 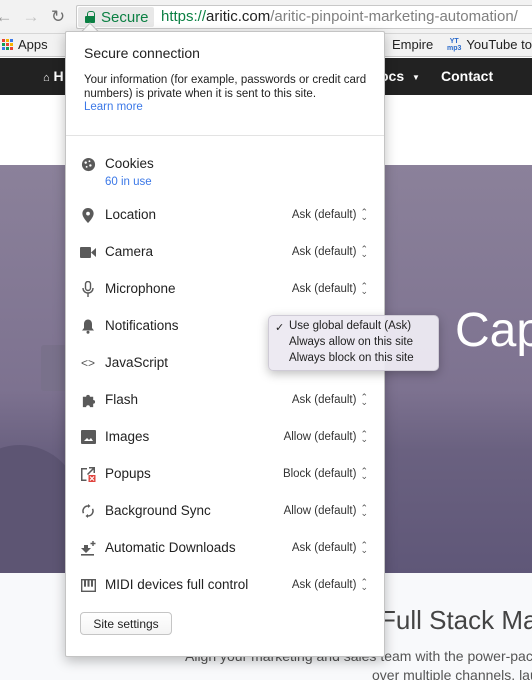 I want to click on yt-icon-text: YT, so click(x=454, y=41).